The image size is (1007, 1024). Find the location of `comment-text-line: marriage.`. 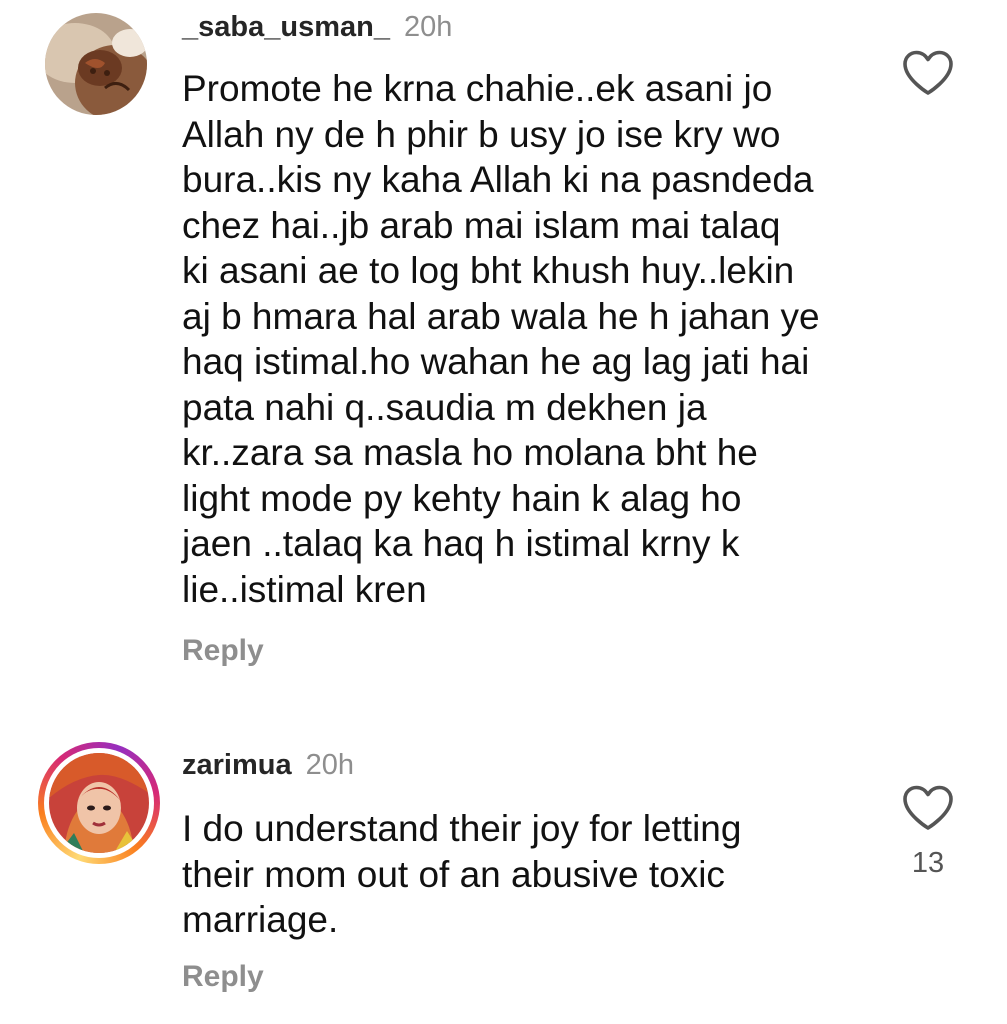

comment-text-line: marriage. is located at coordinates (260, 919).